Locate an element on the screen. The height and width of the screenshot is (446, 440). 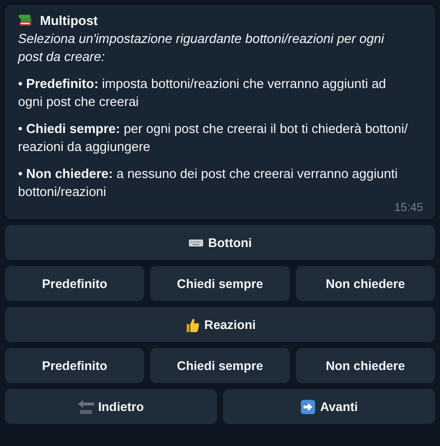
back-arrow-icon is located at coordinates (86, 406).